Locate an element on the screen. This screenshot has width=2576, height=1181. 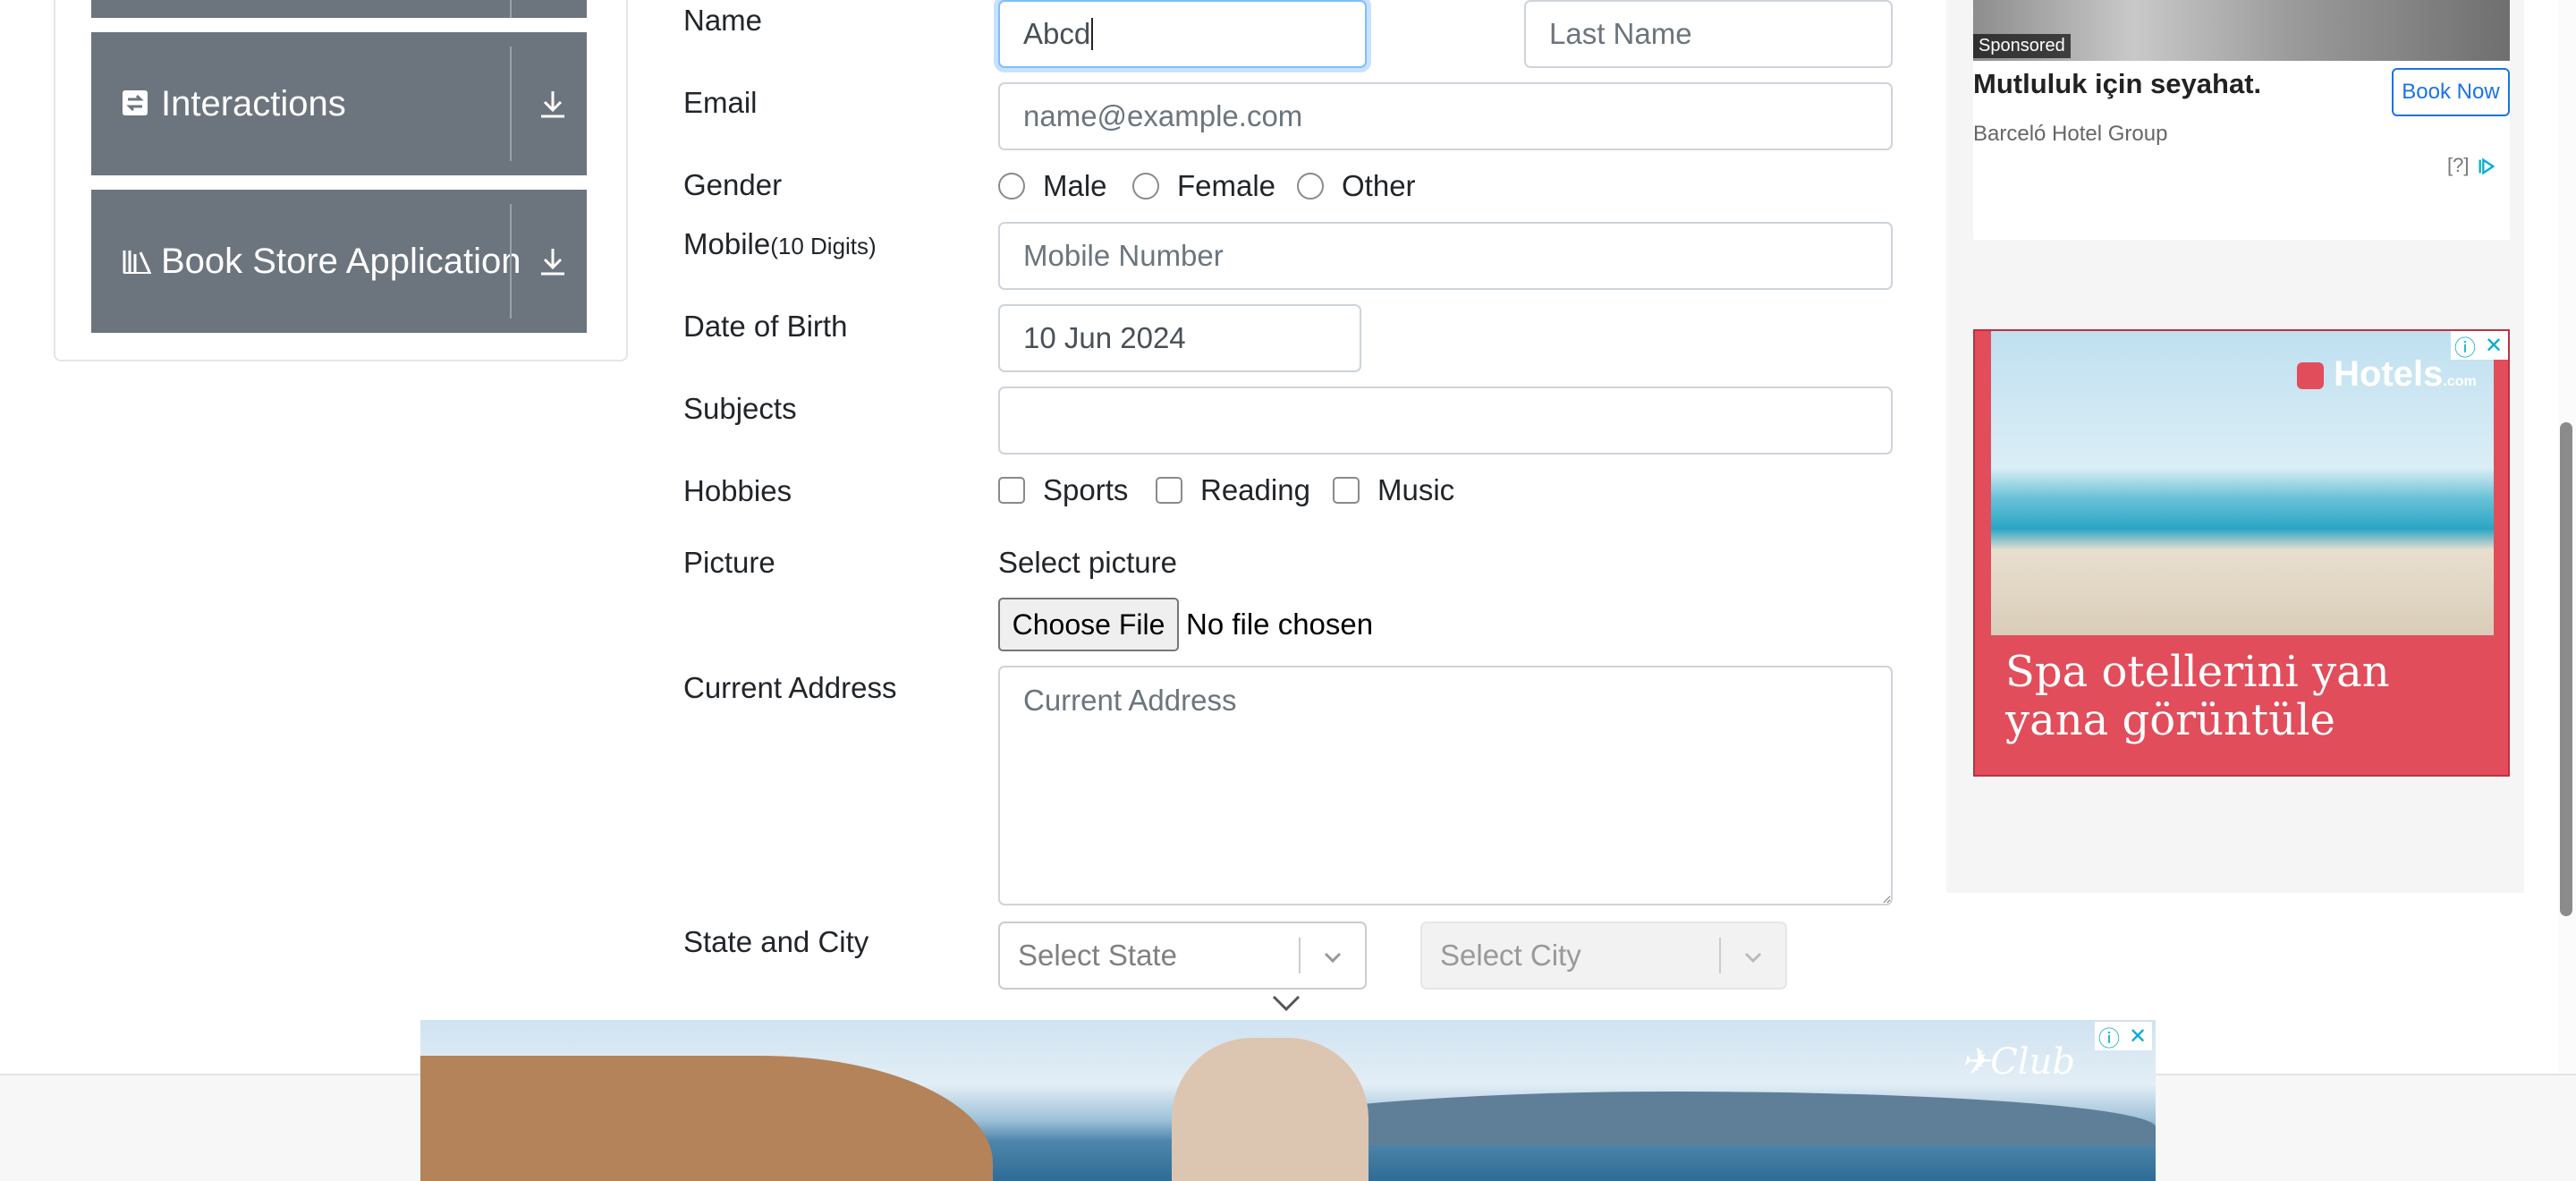
mobile-hint: (10 Digits) is located at coordinates (823, 246).